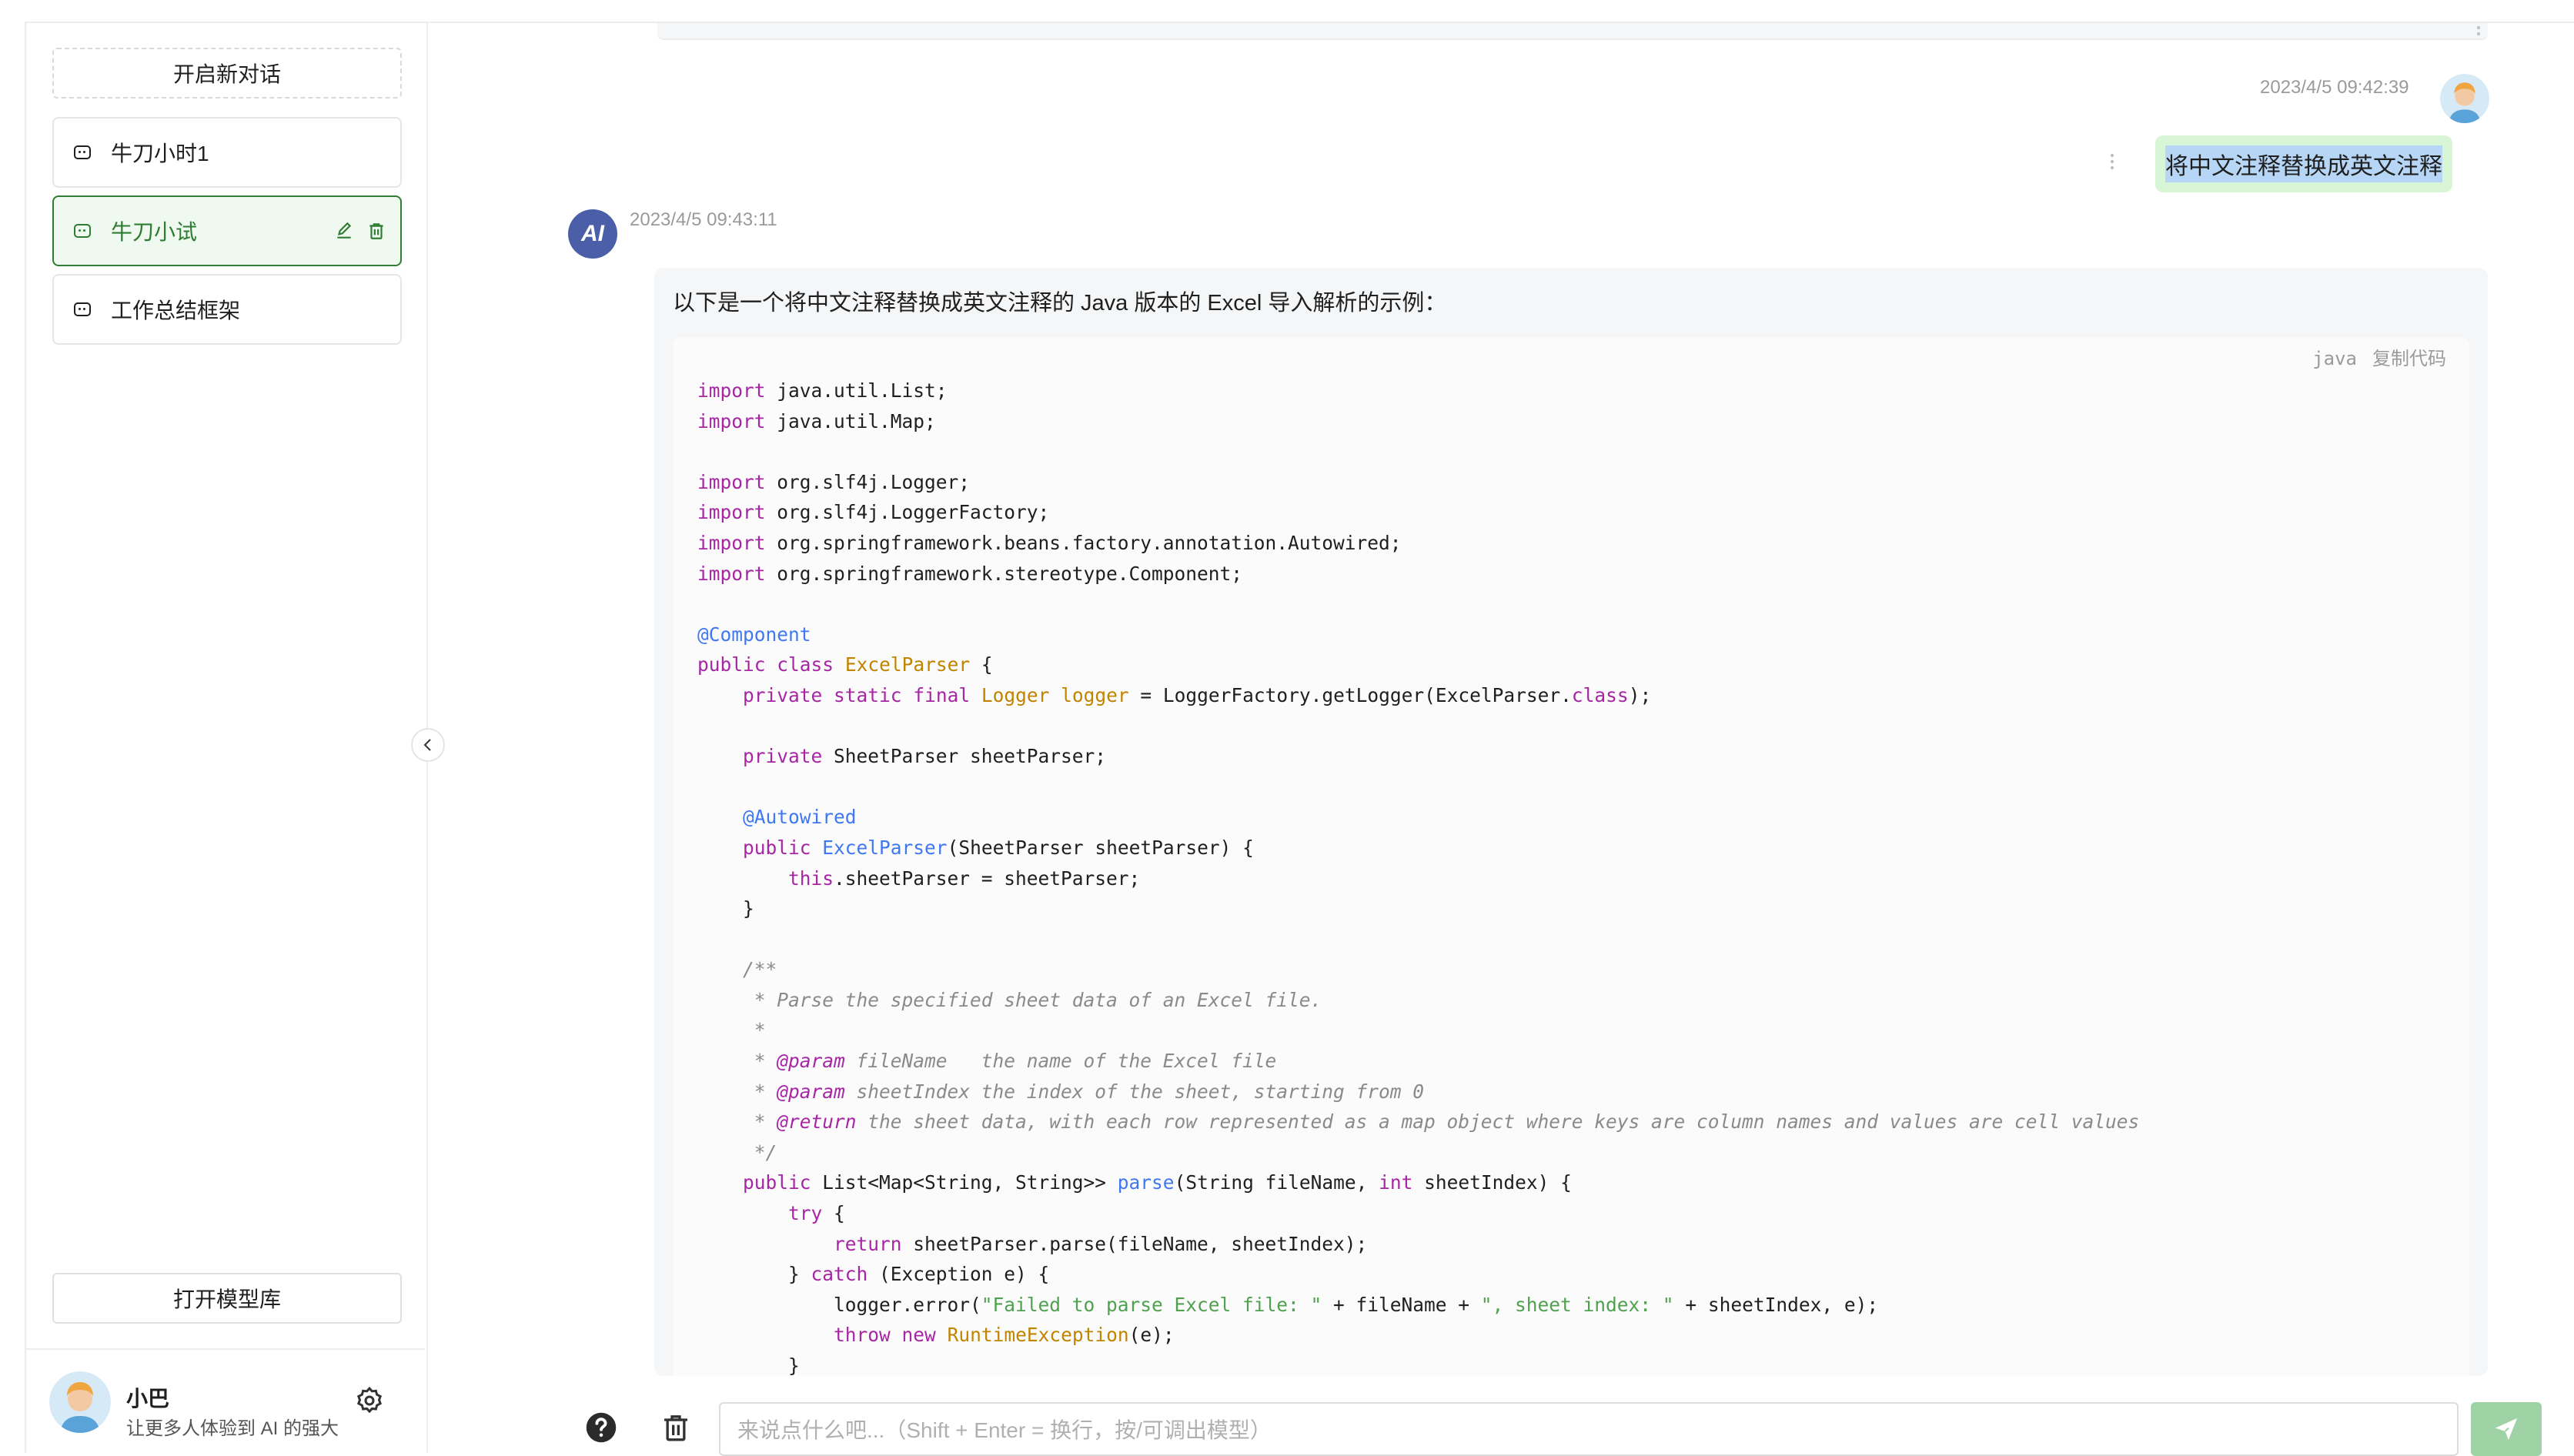  I want to click on ai-avatar-text: AI, so click(592, 234).